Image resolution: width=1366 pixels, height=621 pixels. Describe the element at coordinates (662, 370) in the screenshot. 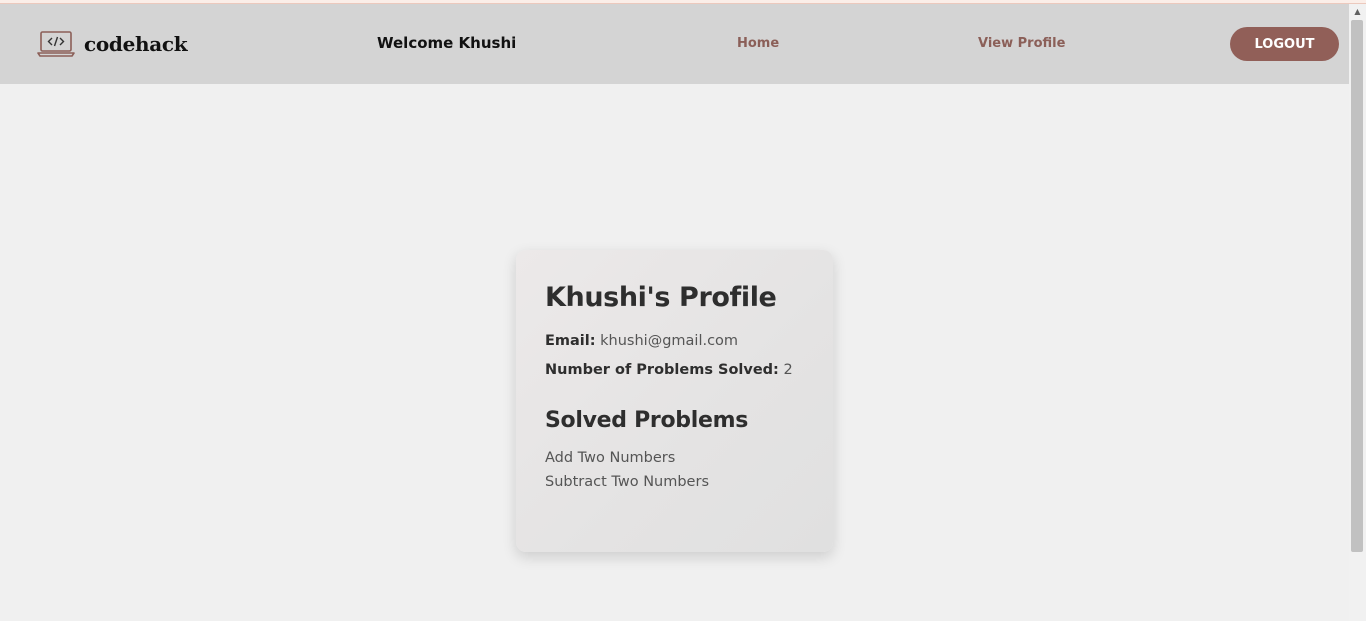

I see `solved-count-label: Number of Problems Solved:` at that location.